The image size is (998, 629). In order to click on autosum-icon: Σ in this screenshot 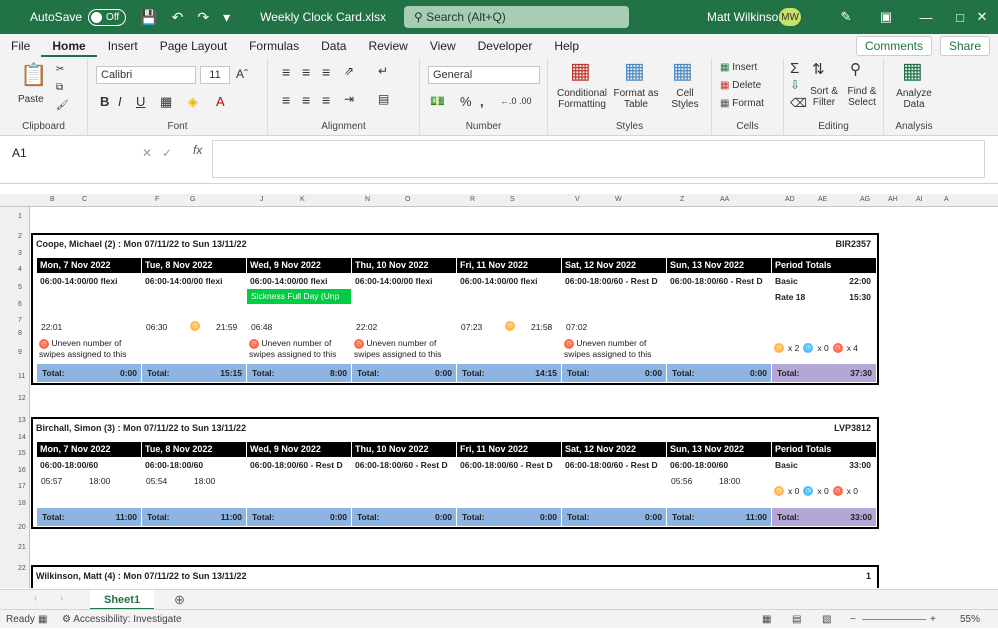, I will do `click(794, 68)`.